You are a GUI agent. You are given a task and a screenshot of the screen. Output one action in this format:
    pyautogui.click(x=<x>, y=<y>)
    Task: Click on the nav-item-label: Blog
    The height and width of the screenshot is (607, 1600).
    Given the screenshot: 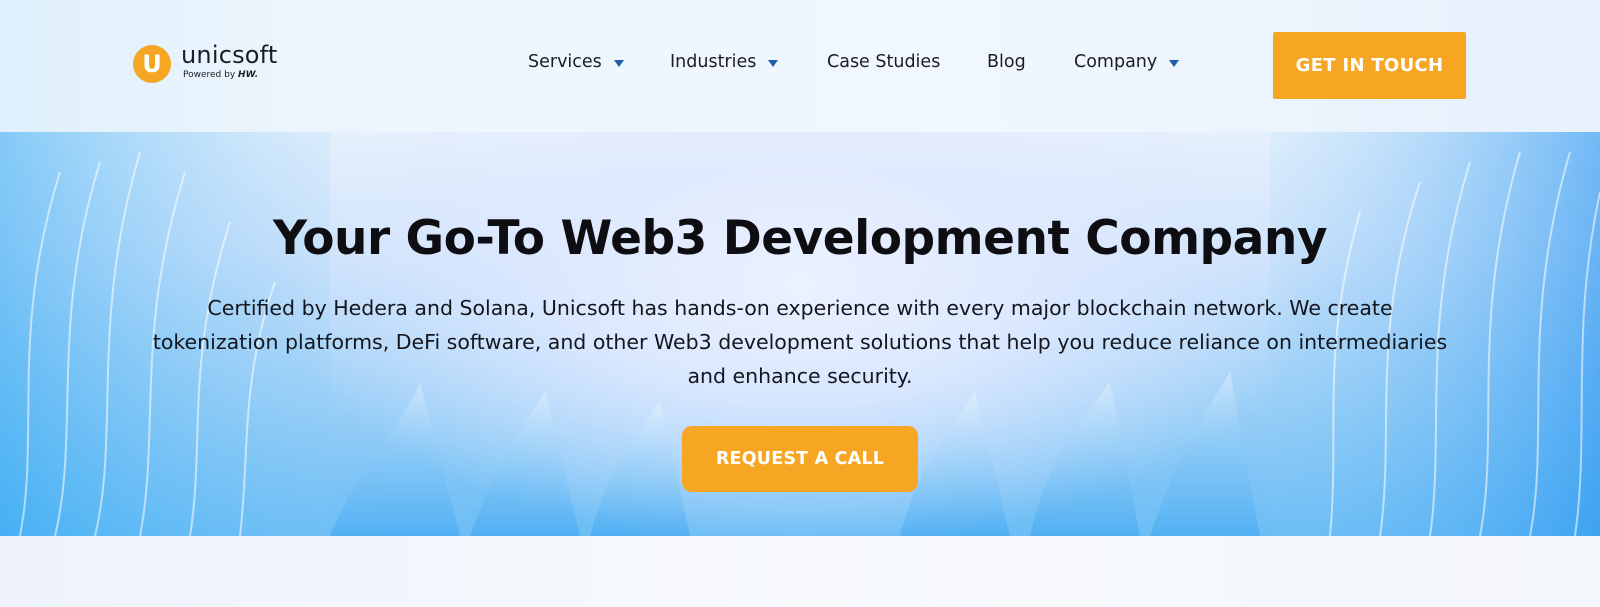 What is the action you would take?
    pyautogui.click(x=1006, y=62)
    